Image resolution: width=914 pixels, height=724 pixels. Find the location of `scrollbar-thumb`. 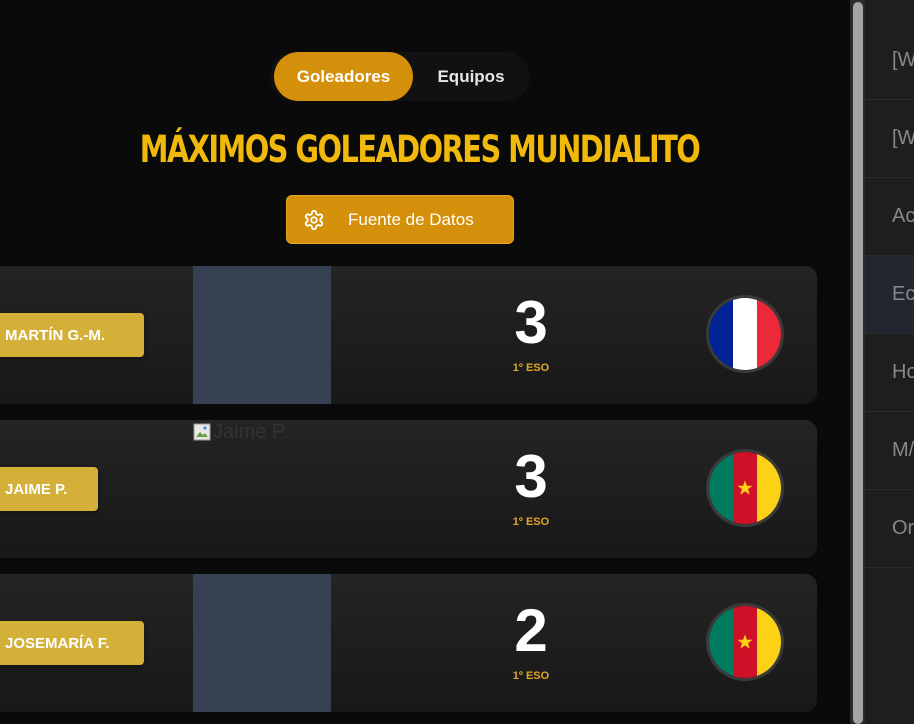

scrollbar-thumb is located at coordinates (858, 363).